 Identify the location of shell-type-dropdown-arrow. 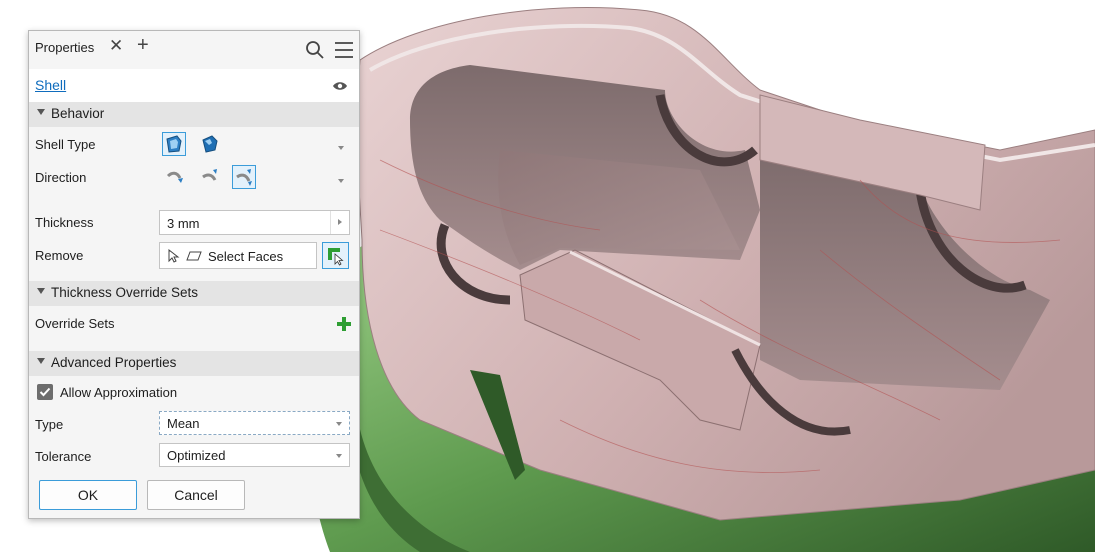
(341, 148).